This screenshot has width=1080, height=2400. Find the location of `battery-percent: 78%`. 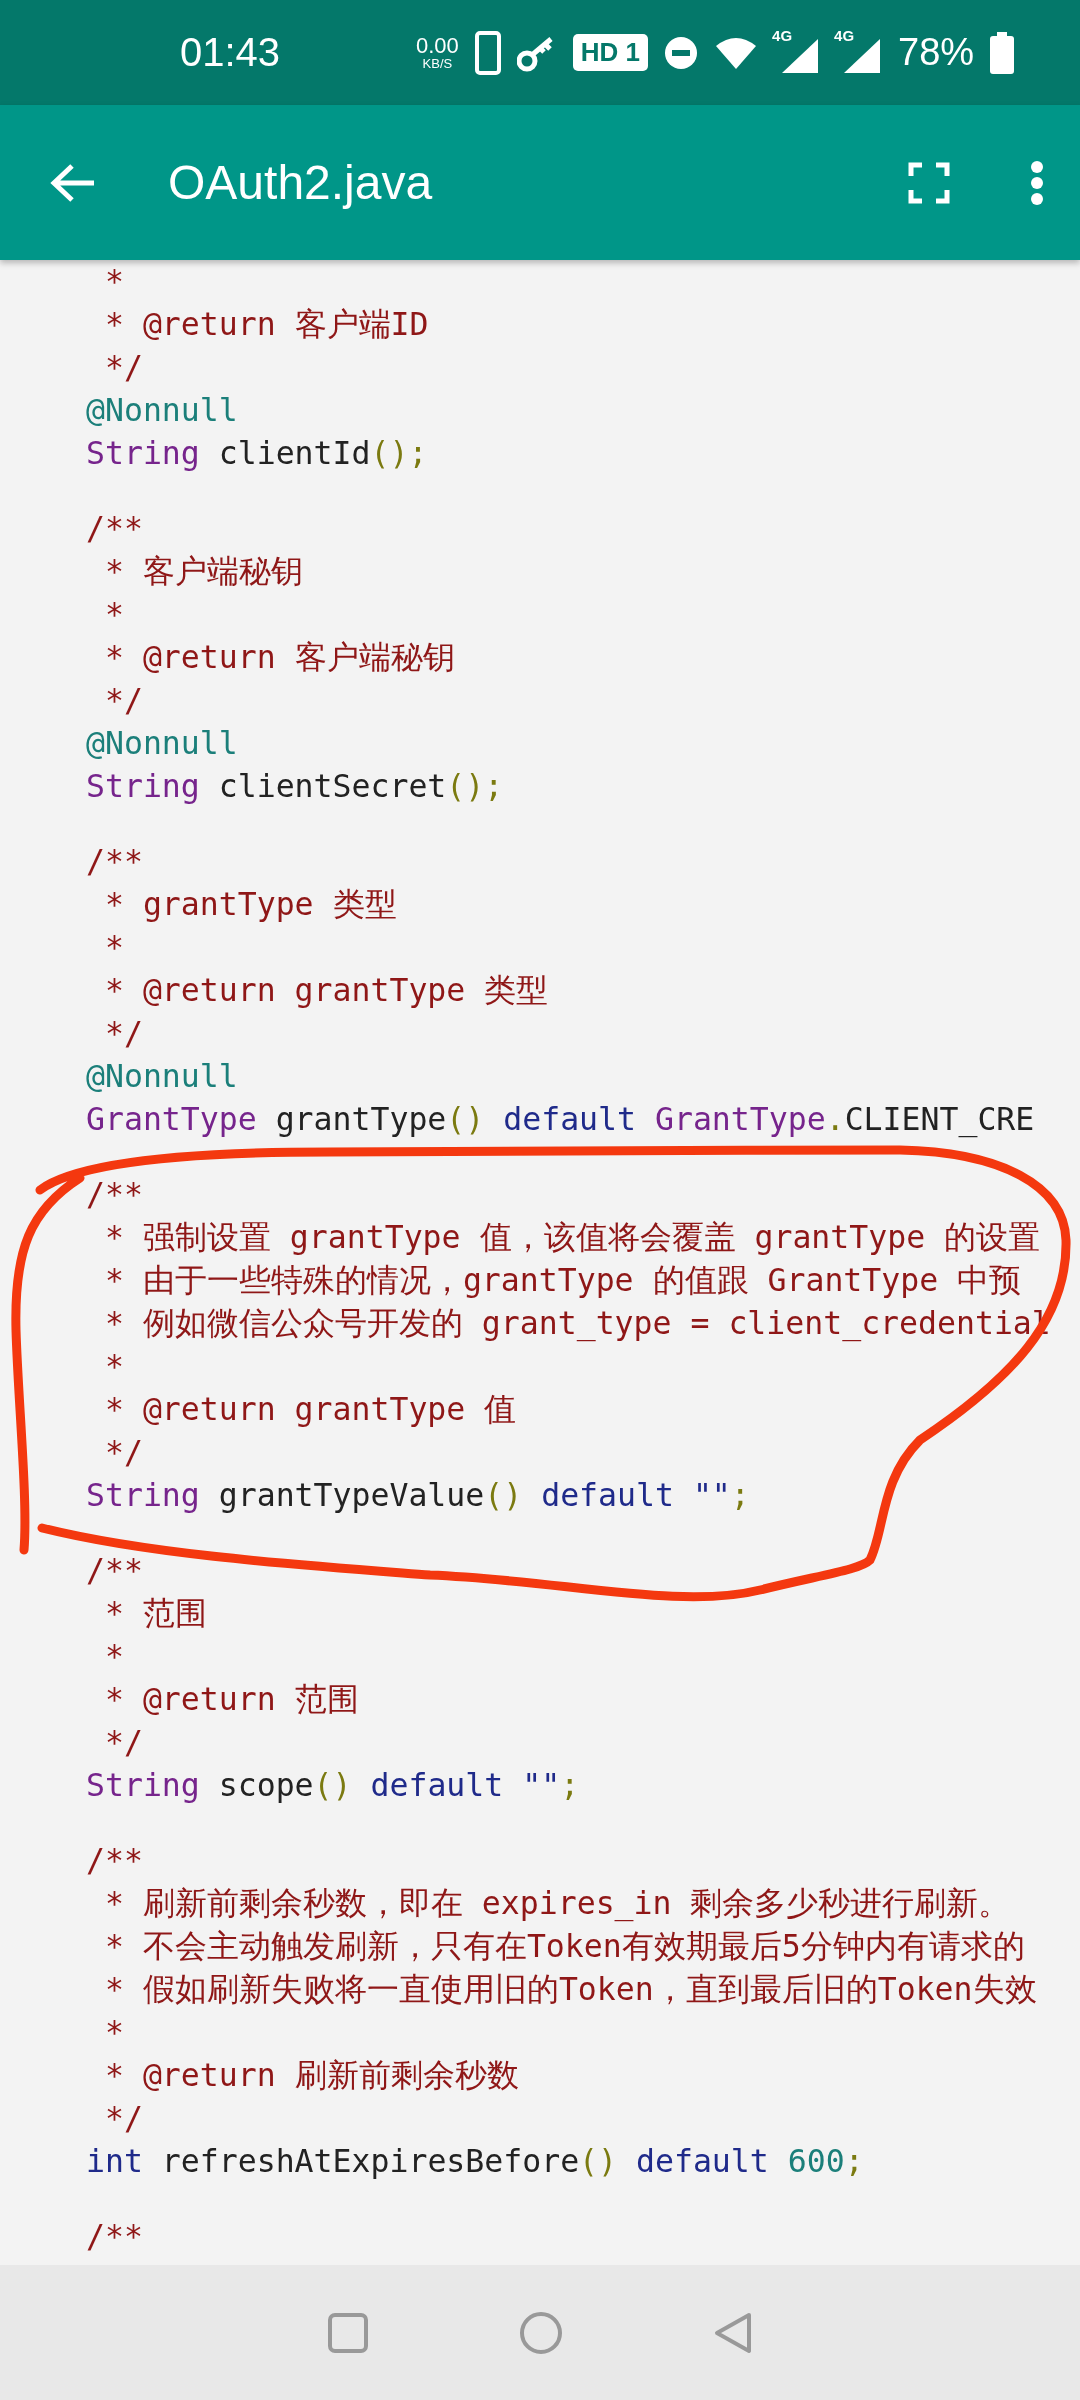

battery-percent: 78% is located at coordinates (936, 52).